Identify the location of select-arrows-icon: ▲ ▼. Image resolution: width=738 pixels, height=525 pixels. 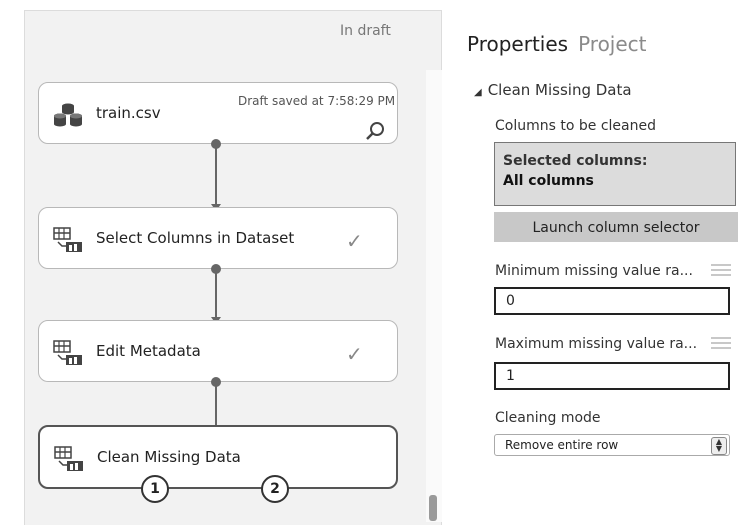
(719, 446).